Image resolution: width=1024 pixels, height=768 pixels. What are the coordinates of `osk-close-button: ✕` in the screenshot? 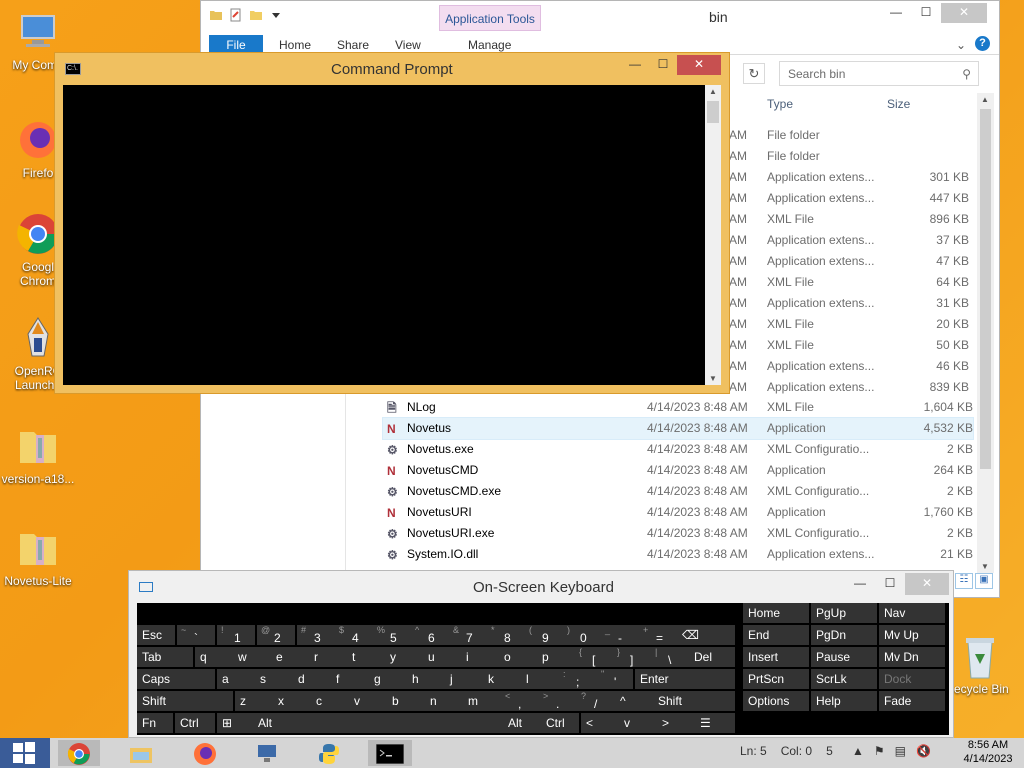 It's located at (927, 584).